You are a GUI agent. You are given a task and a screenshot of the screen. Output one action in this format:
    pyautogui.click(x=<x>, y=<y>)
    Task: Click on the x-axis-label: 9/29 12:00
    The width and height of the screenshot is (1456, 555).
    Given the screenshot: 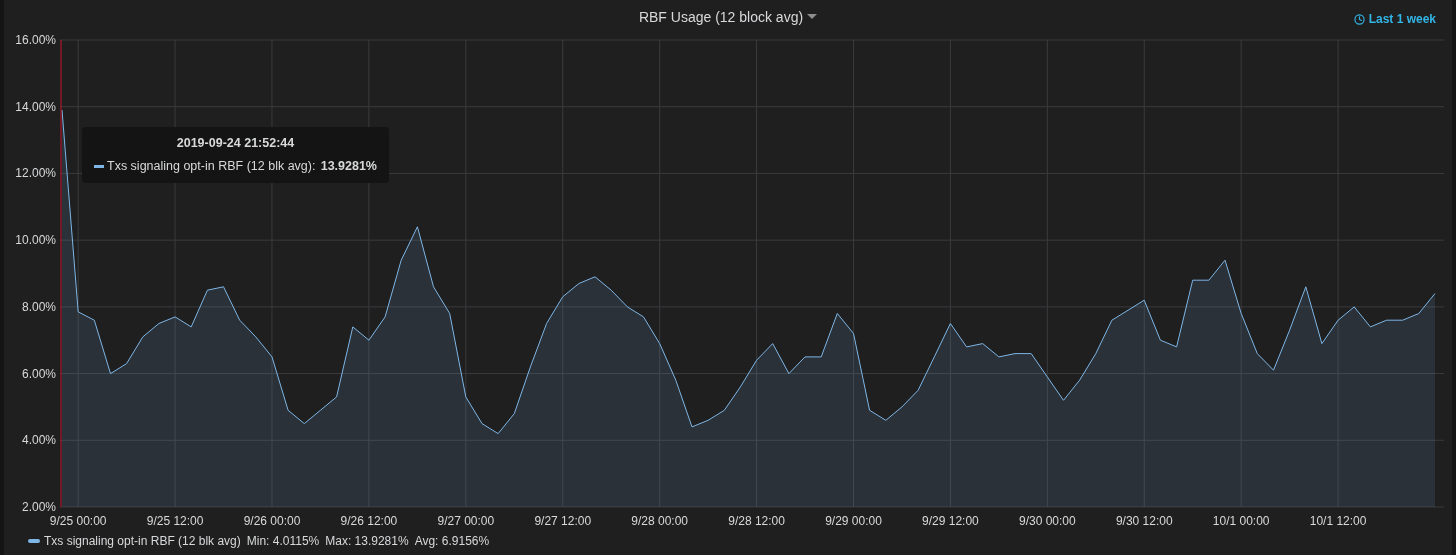 What is the action you would take?
    pyautogui.click(x=950, y=519)
    